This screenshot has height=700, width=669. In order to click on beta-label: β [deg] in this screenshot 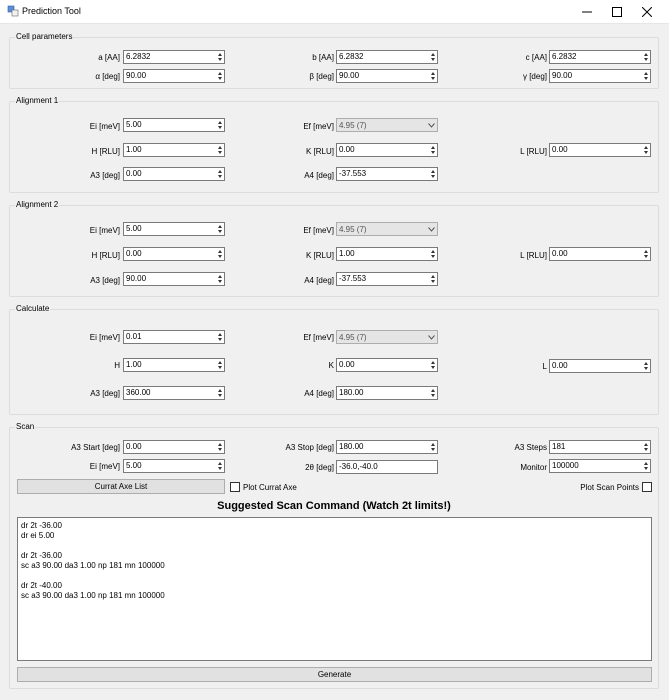, I will do `click(321, 76)`.